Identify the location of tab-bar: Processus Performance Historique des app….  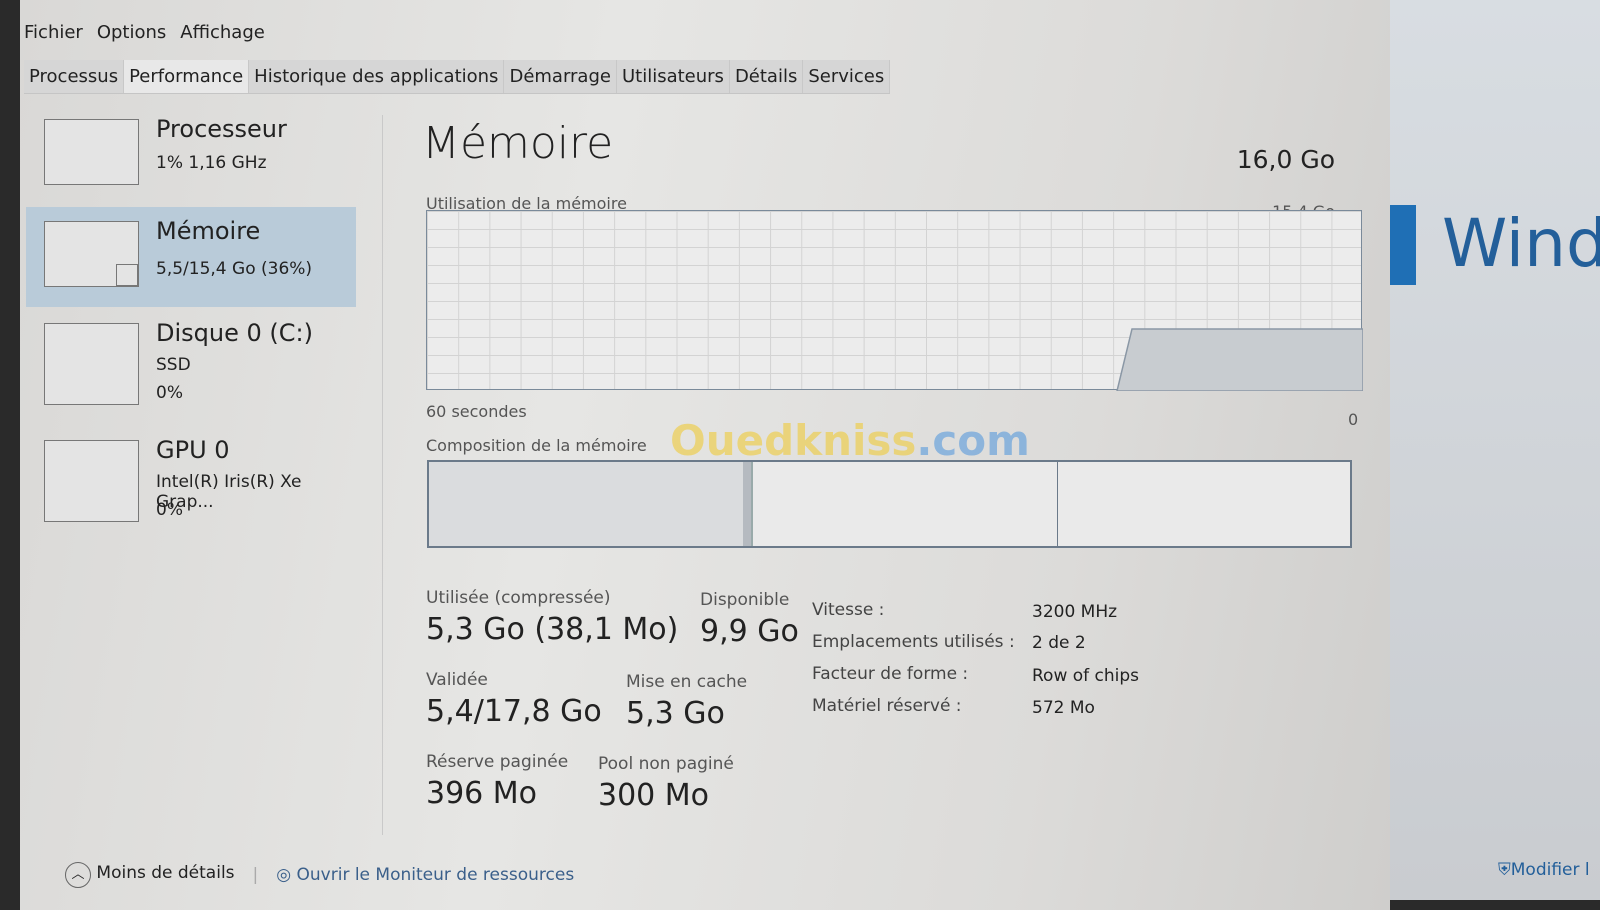
(457, 77).